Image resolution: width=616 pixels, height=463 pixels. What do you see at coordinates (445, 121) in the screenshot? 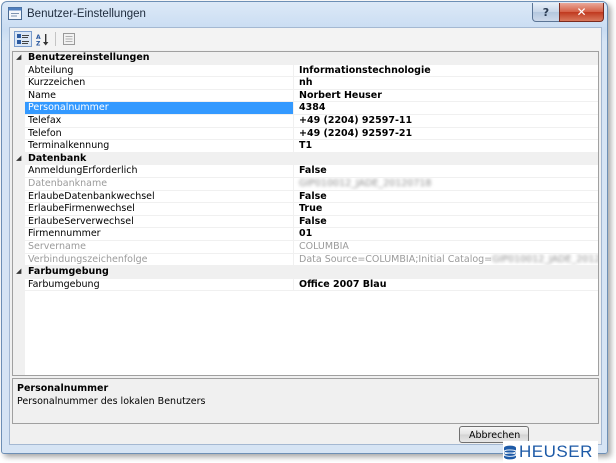
I see `property-value: +49 (2204) 92597-11` at bounding box center [445, 121].